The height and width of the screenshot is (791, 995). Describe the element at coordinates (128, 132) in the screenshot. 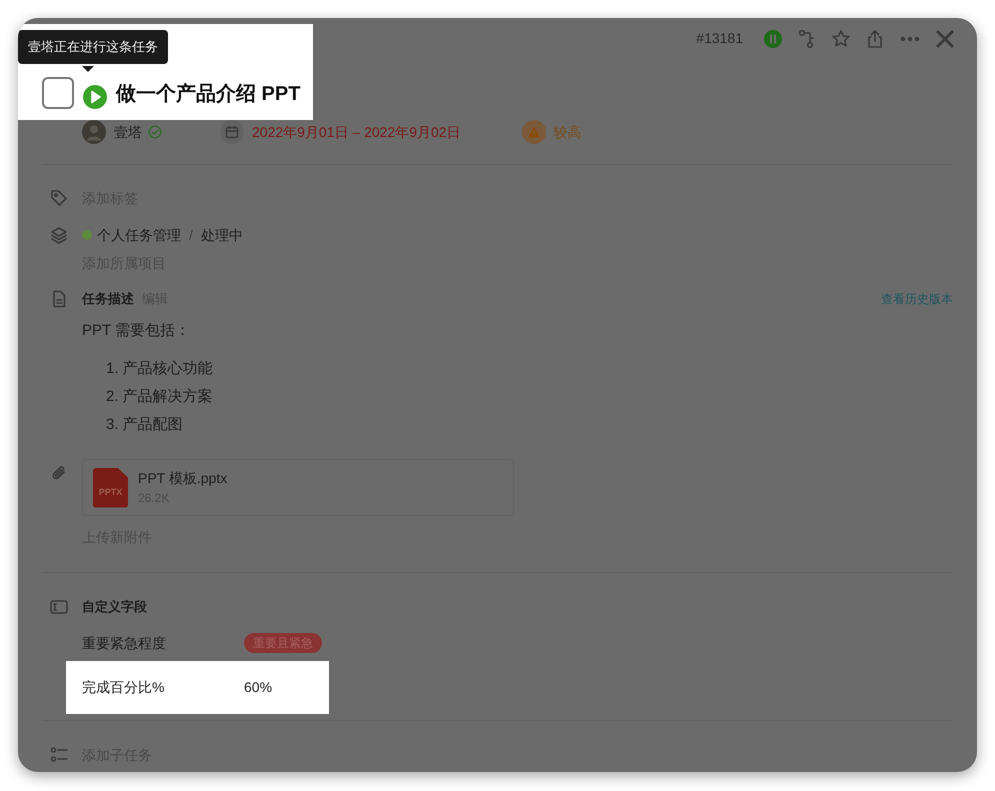

I see `assignee-name: 壹塔` at that location.